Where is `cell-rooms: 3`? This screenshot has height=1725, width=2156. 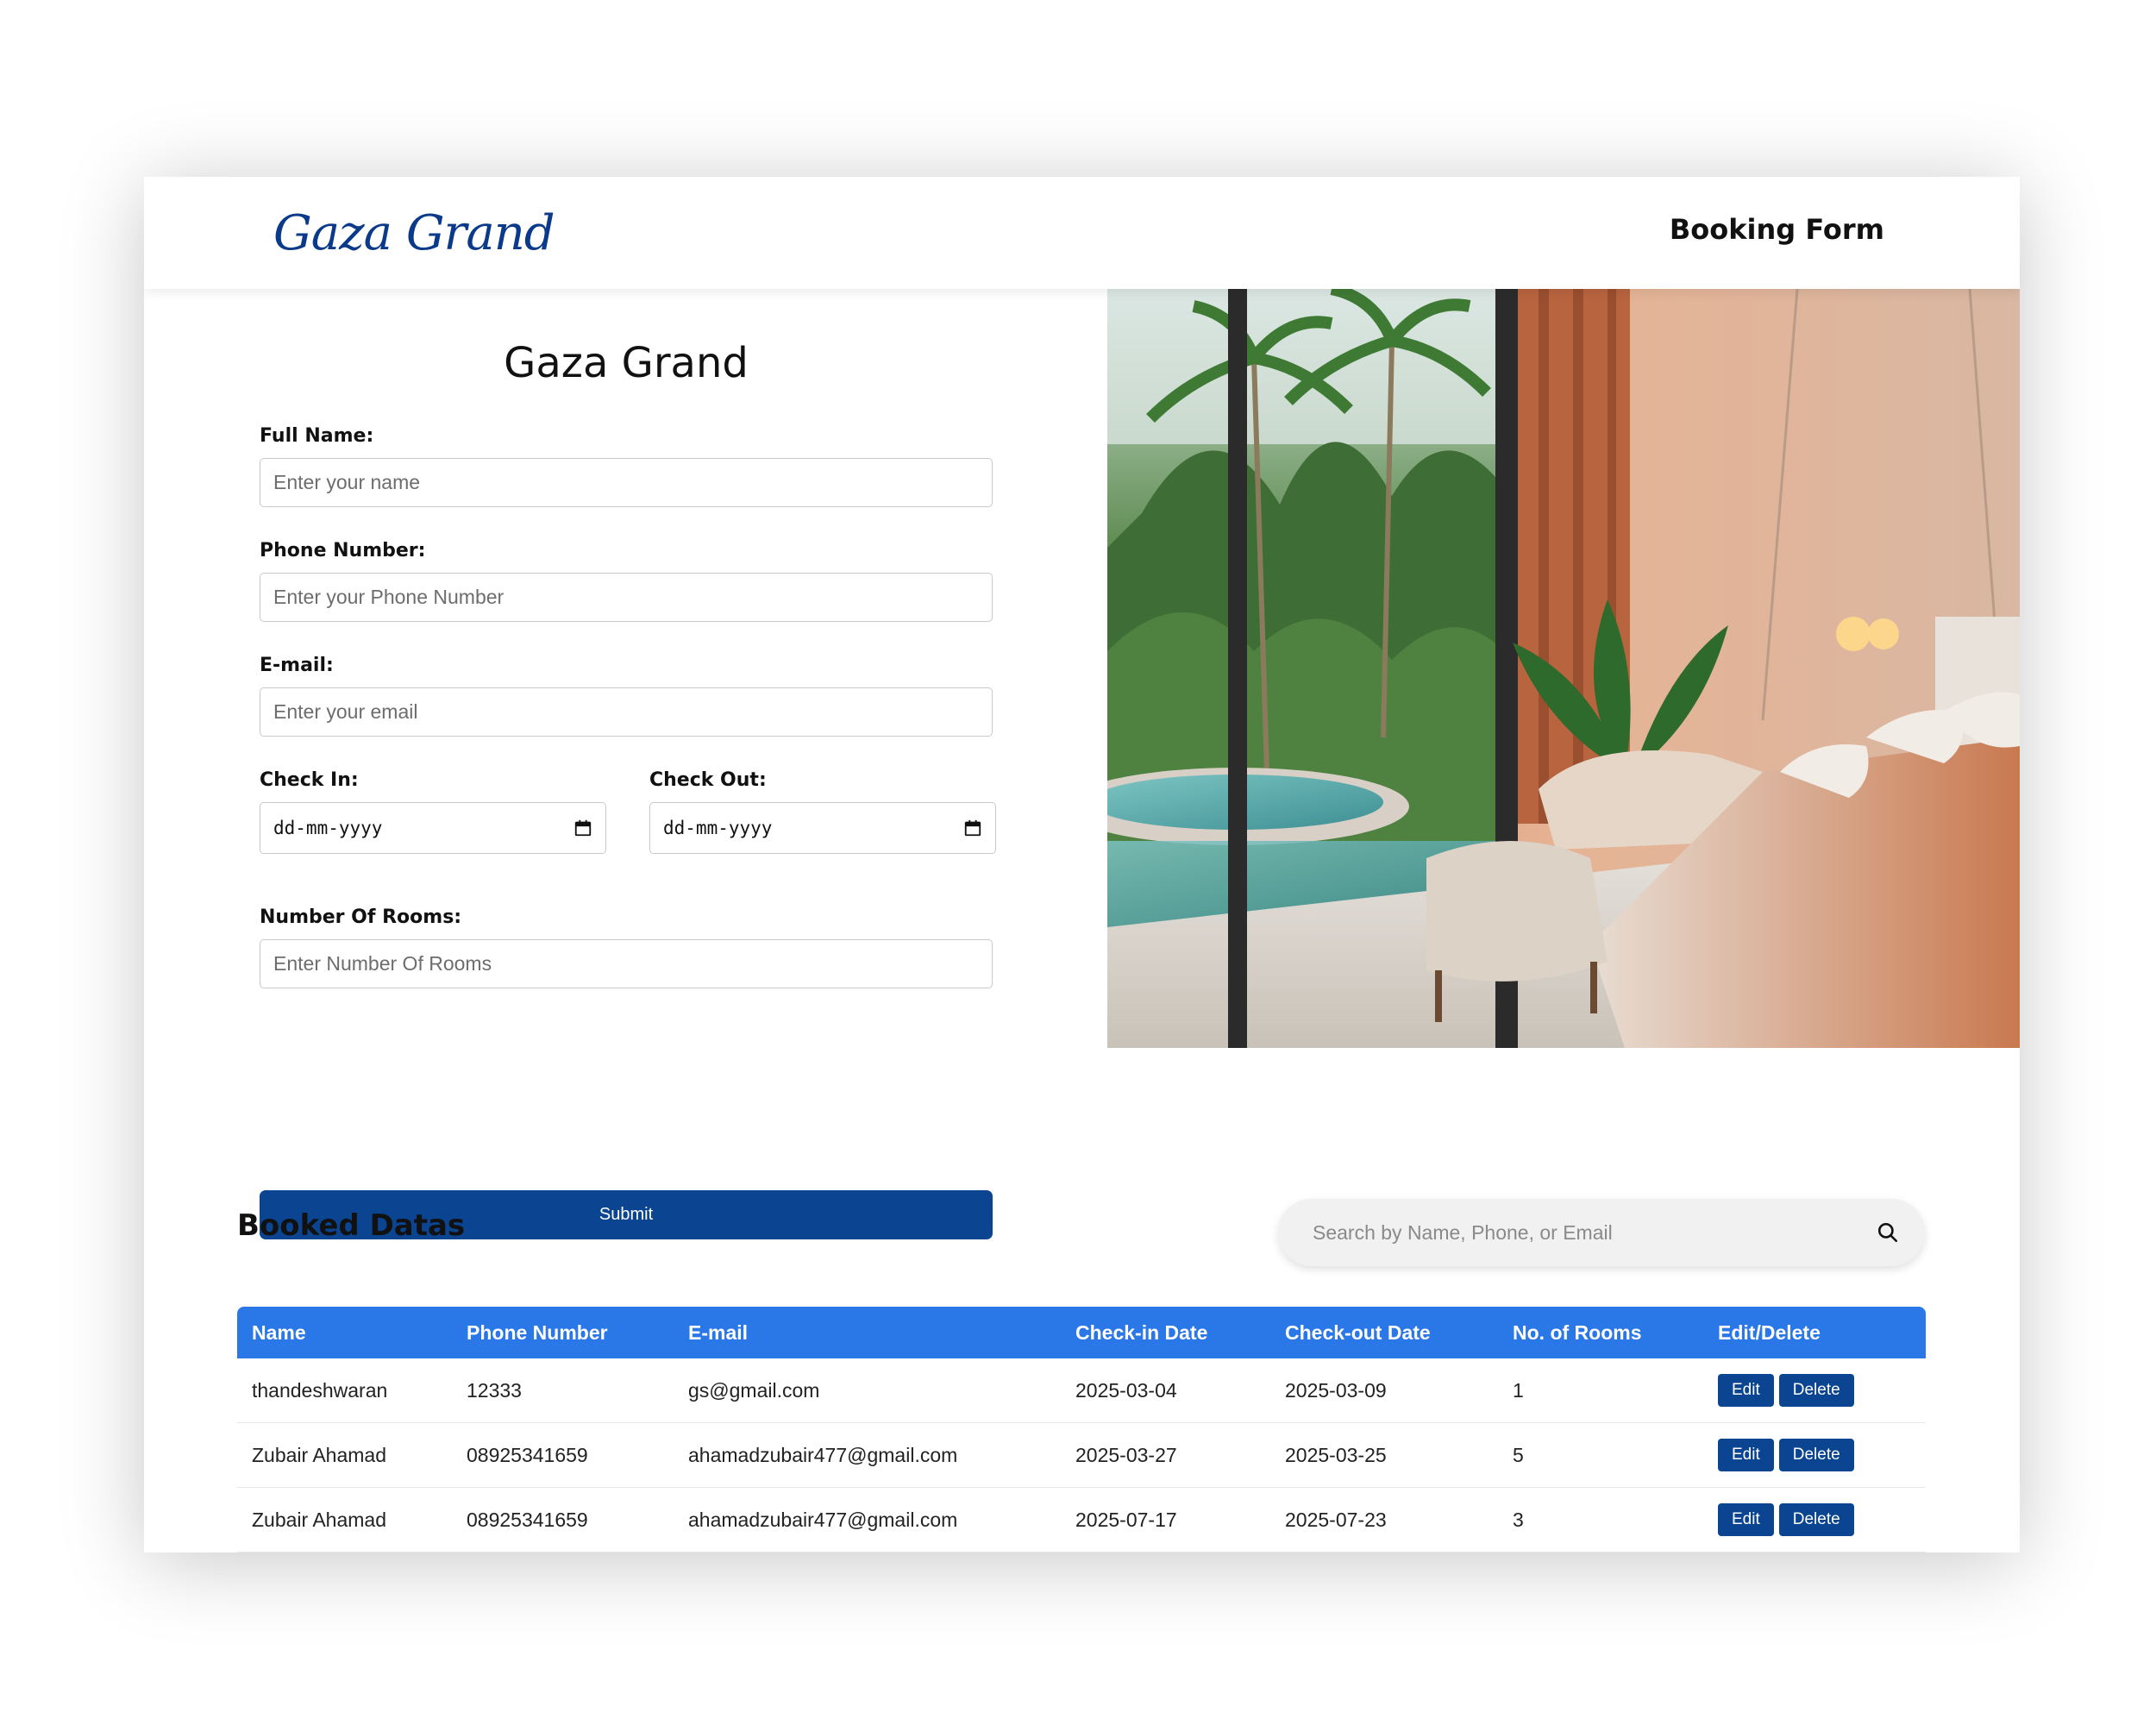
cell-rooms: 3 is located at coordinates (1600, 1520).